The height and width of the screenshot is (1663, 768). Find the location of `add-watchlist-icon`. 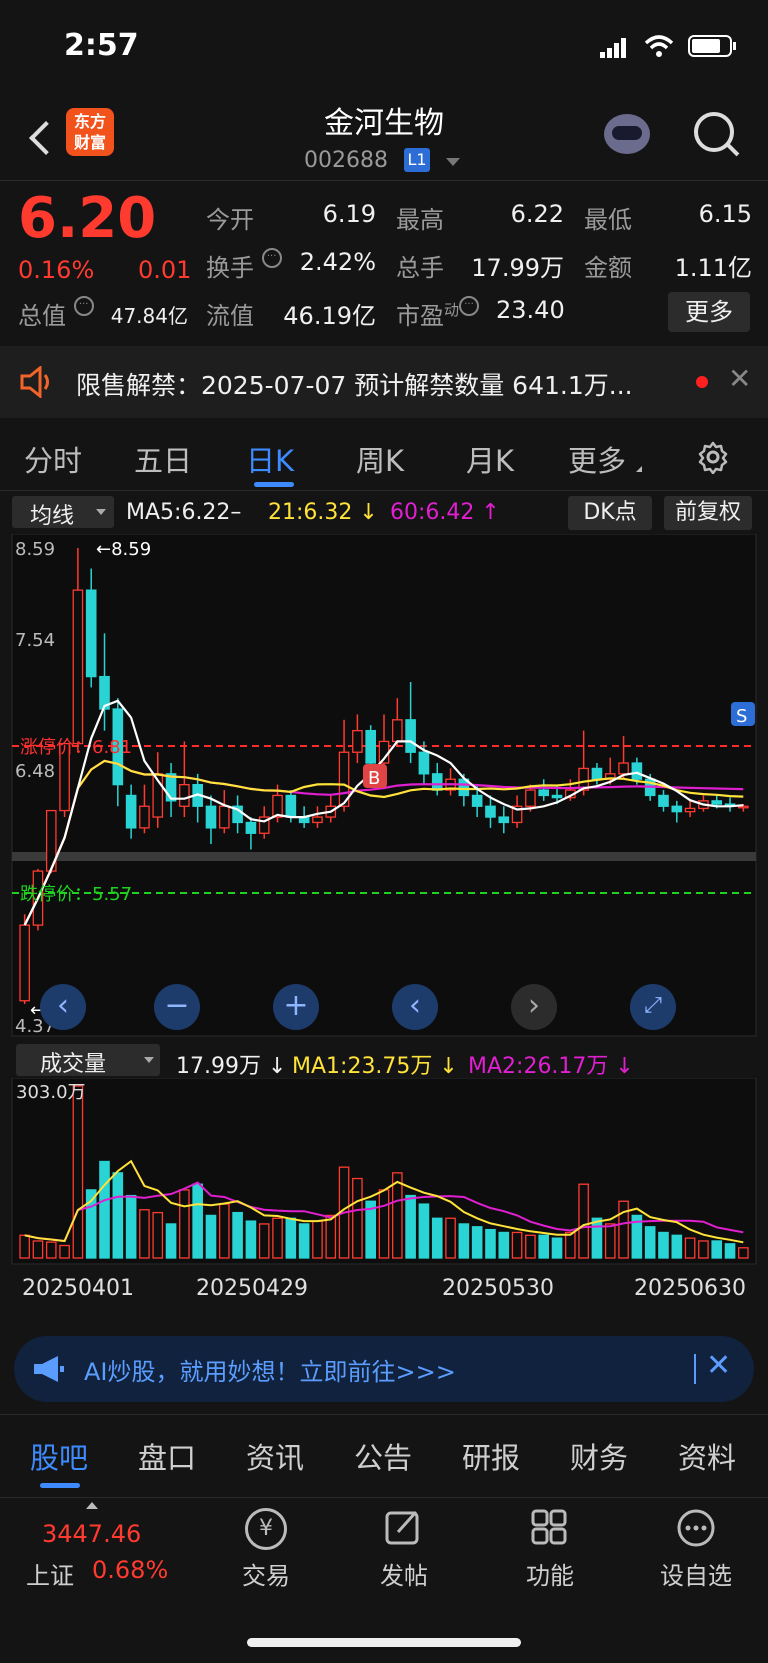

add-watchlist-icon is located at coordinates (696, 1530).